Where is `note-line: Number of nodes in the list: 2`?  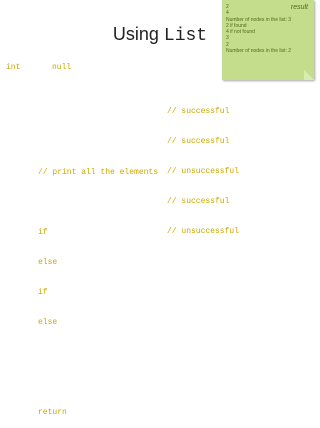 note-line: Number of nodes in the list: 2 is located at coordinates (259, 51).